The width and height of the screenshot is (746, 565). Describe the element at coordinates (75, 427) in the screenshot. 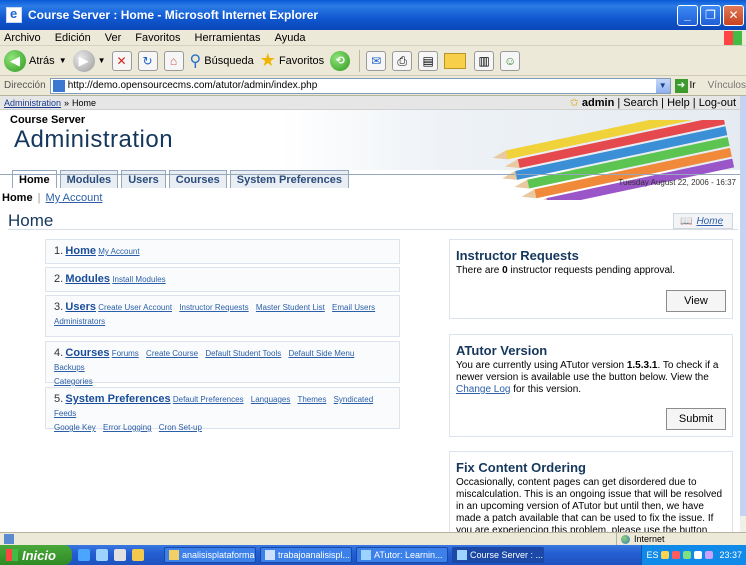

I see `sub-link-google-key: Google Key` at that location.